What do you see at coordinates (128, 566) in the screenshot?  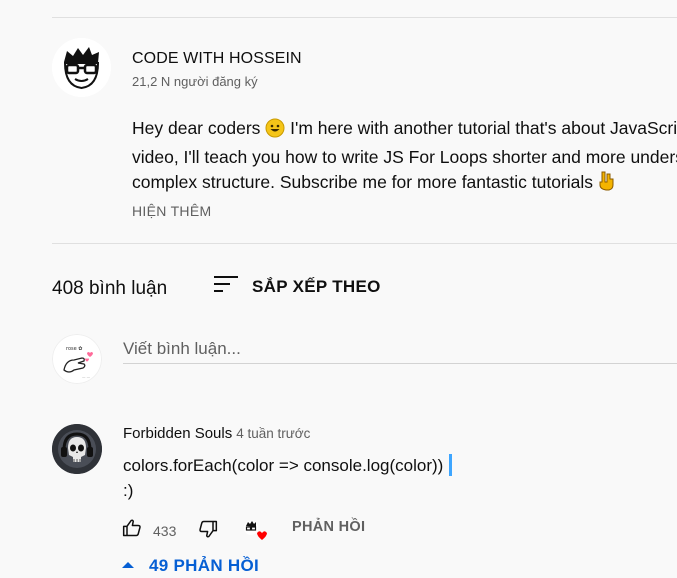 I see `caret-up-icon` at bounding box center [128, 566].